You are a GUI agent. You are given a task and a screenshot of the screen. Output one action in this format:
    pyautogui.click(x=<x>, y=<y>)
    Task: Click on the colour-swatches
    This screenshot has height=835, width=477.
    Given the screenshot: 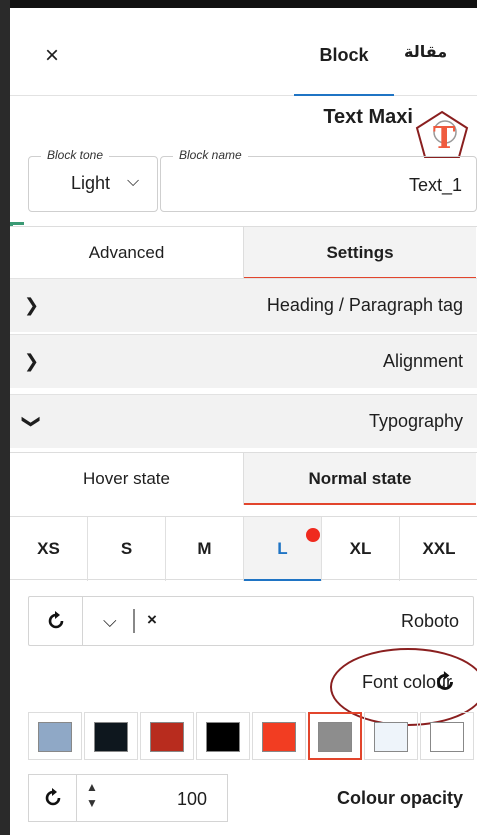 What is the action you would take?
    pyautogui.click(x=252, y=736)
    